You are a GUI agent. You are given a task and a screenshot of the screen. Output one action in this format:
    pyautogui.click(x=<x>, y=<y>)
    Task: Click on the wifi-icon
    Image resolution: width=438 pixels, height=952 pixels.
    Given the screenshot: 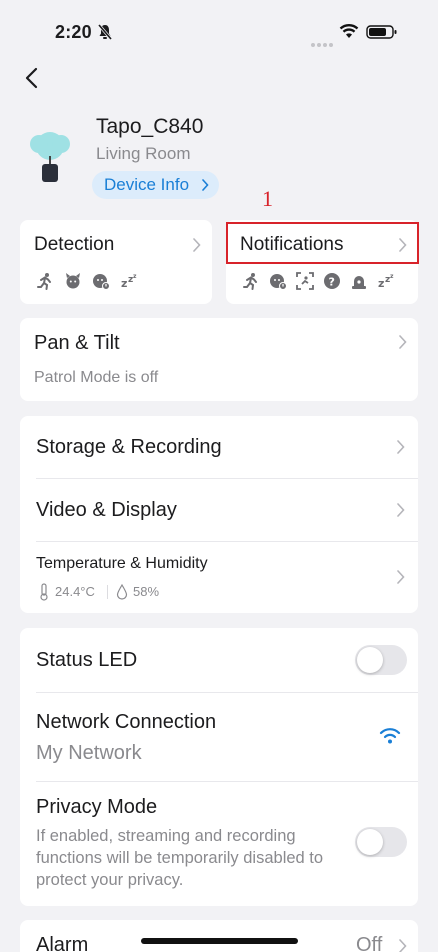 What is the action you would take?
    pyautogui.click(x=390, y=736)
    